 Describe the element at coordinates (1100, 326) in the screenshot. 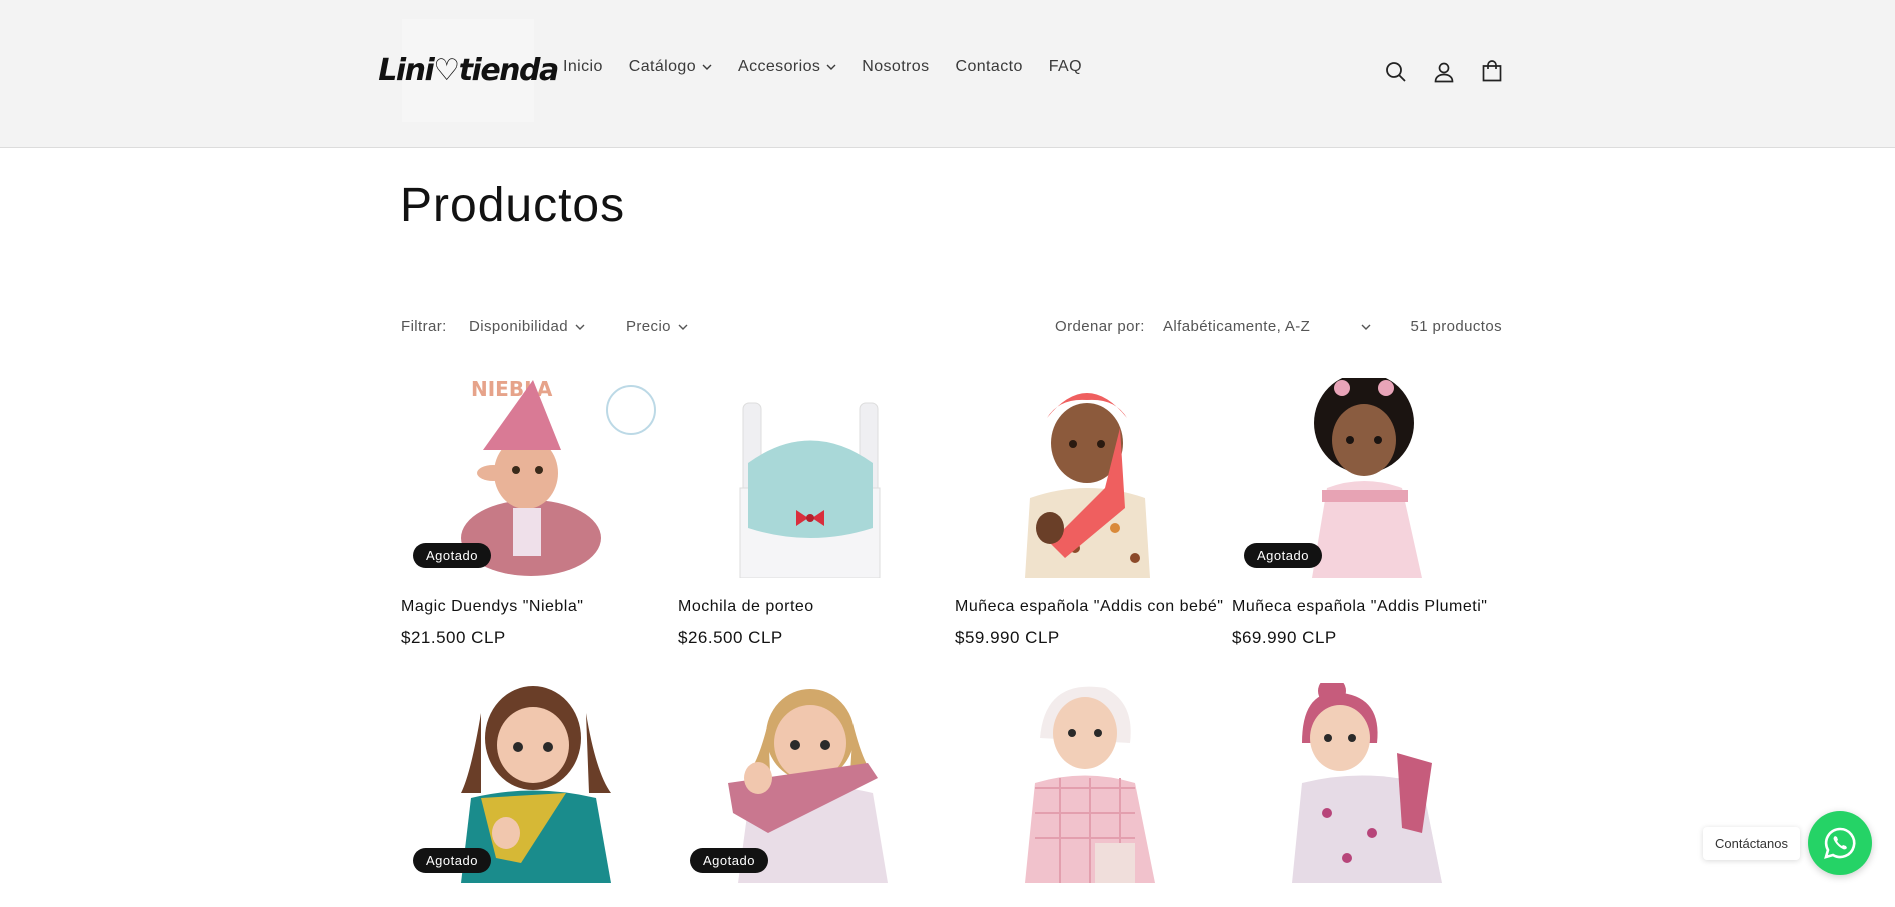

I see `sort-label: Ordenar por:` at that location.